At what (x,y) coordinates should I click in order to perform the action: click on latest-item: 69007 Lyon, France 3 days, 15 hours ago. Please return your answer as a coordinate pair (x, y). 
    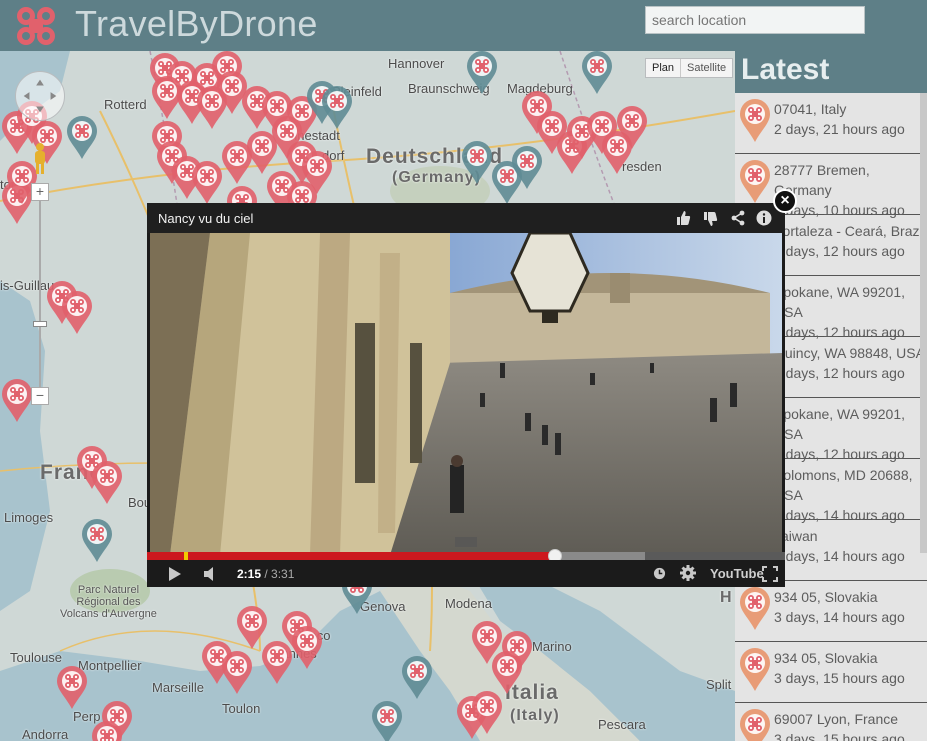
    Looking at the image, I should click on (831, 722).